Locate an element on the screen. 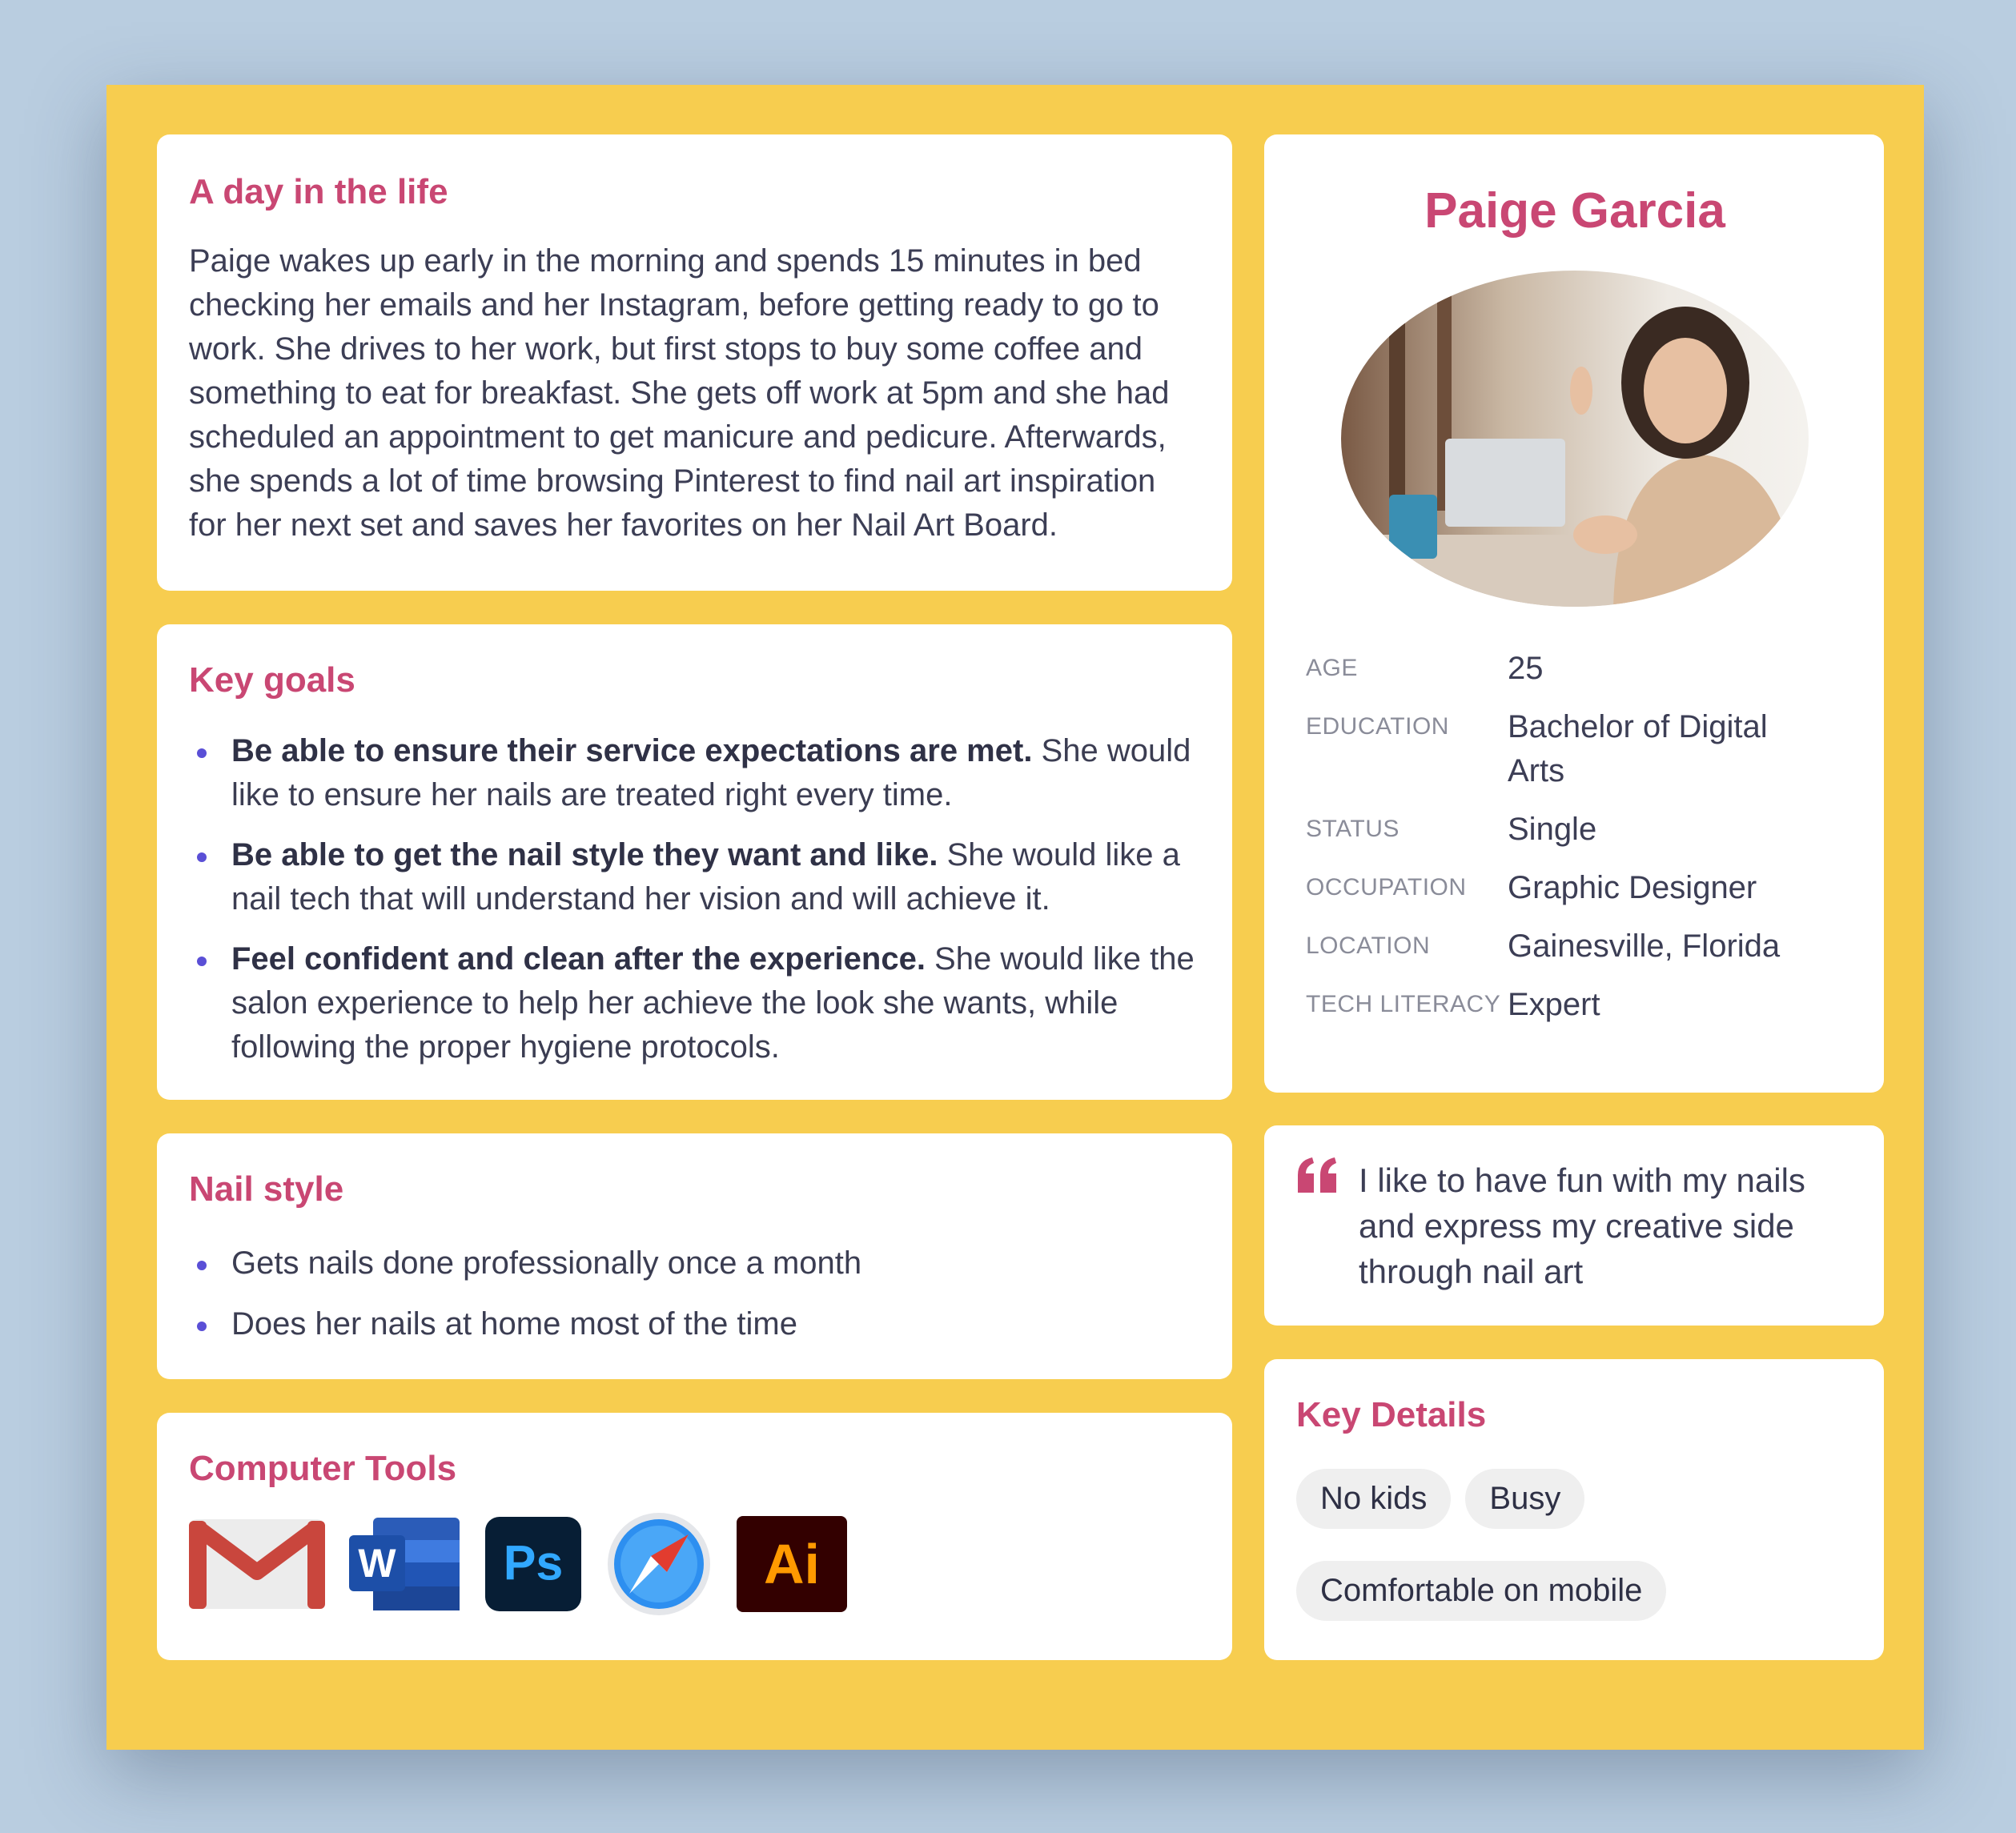 Image resolution: width=2016 pixels, height=1833 pixels. safari-icon is located at coordinates (659, 1563).